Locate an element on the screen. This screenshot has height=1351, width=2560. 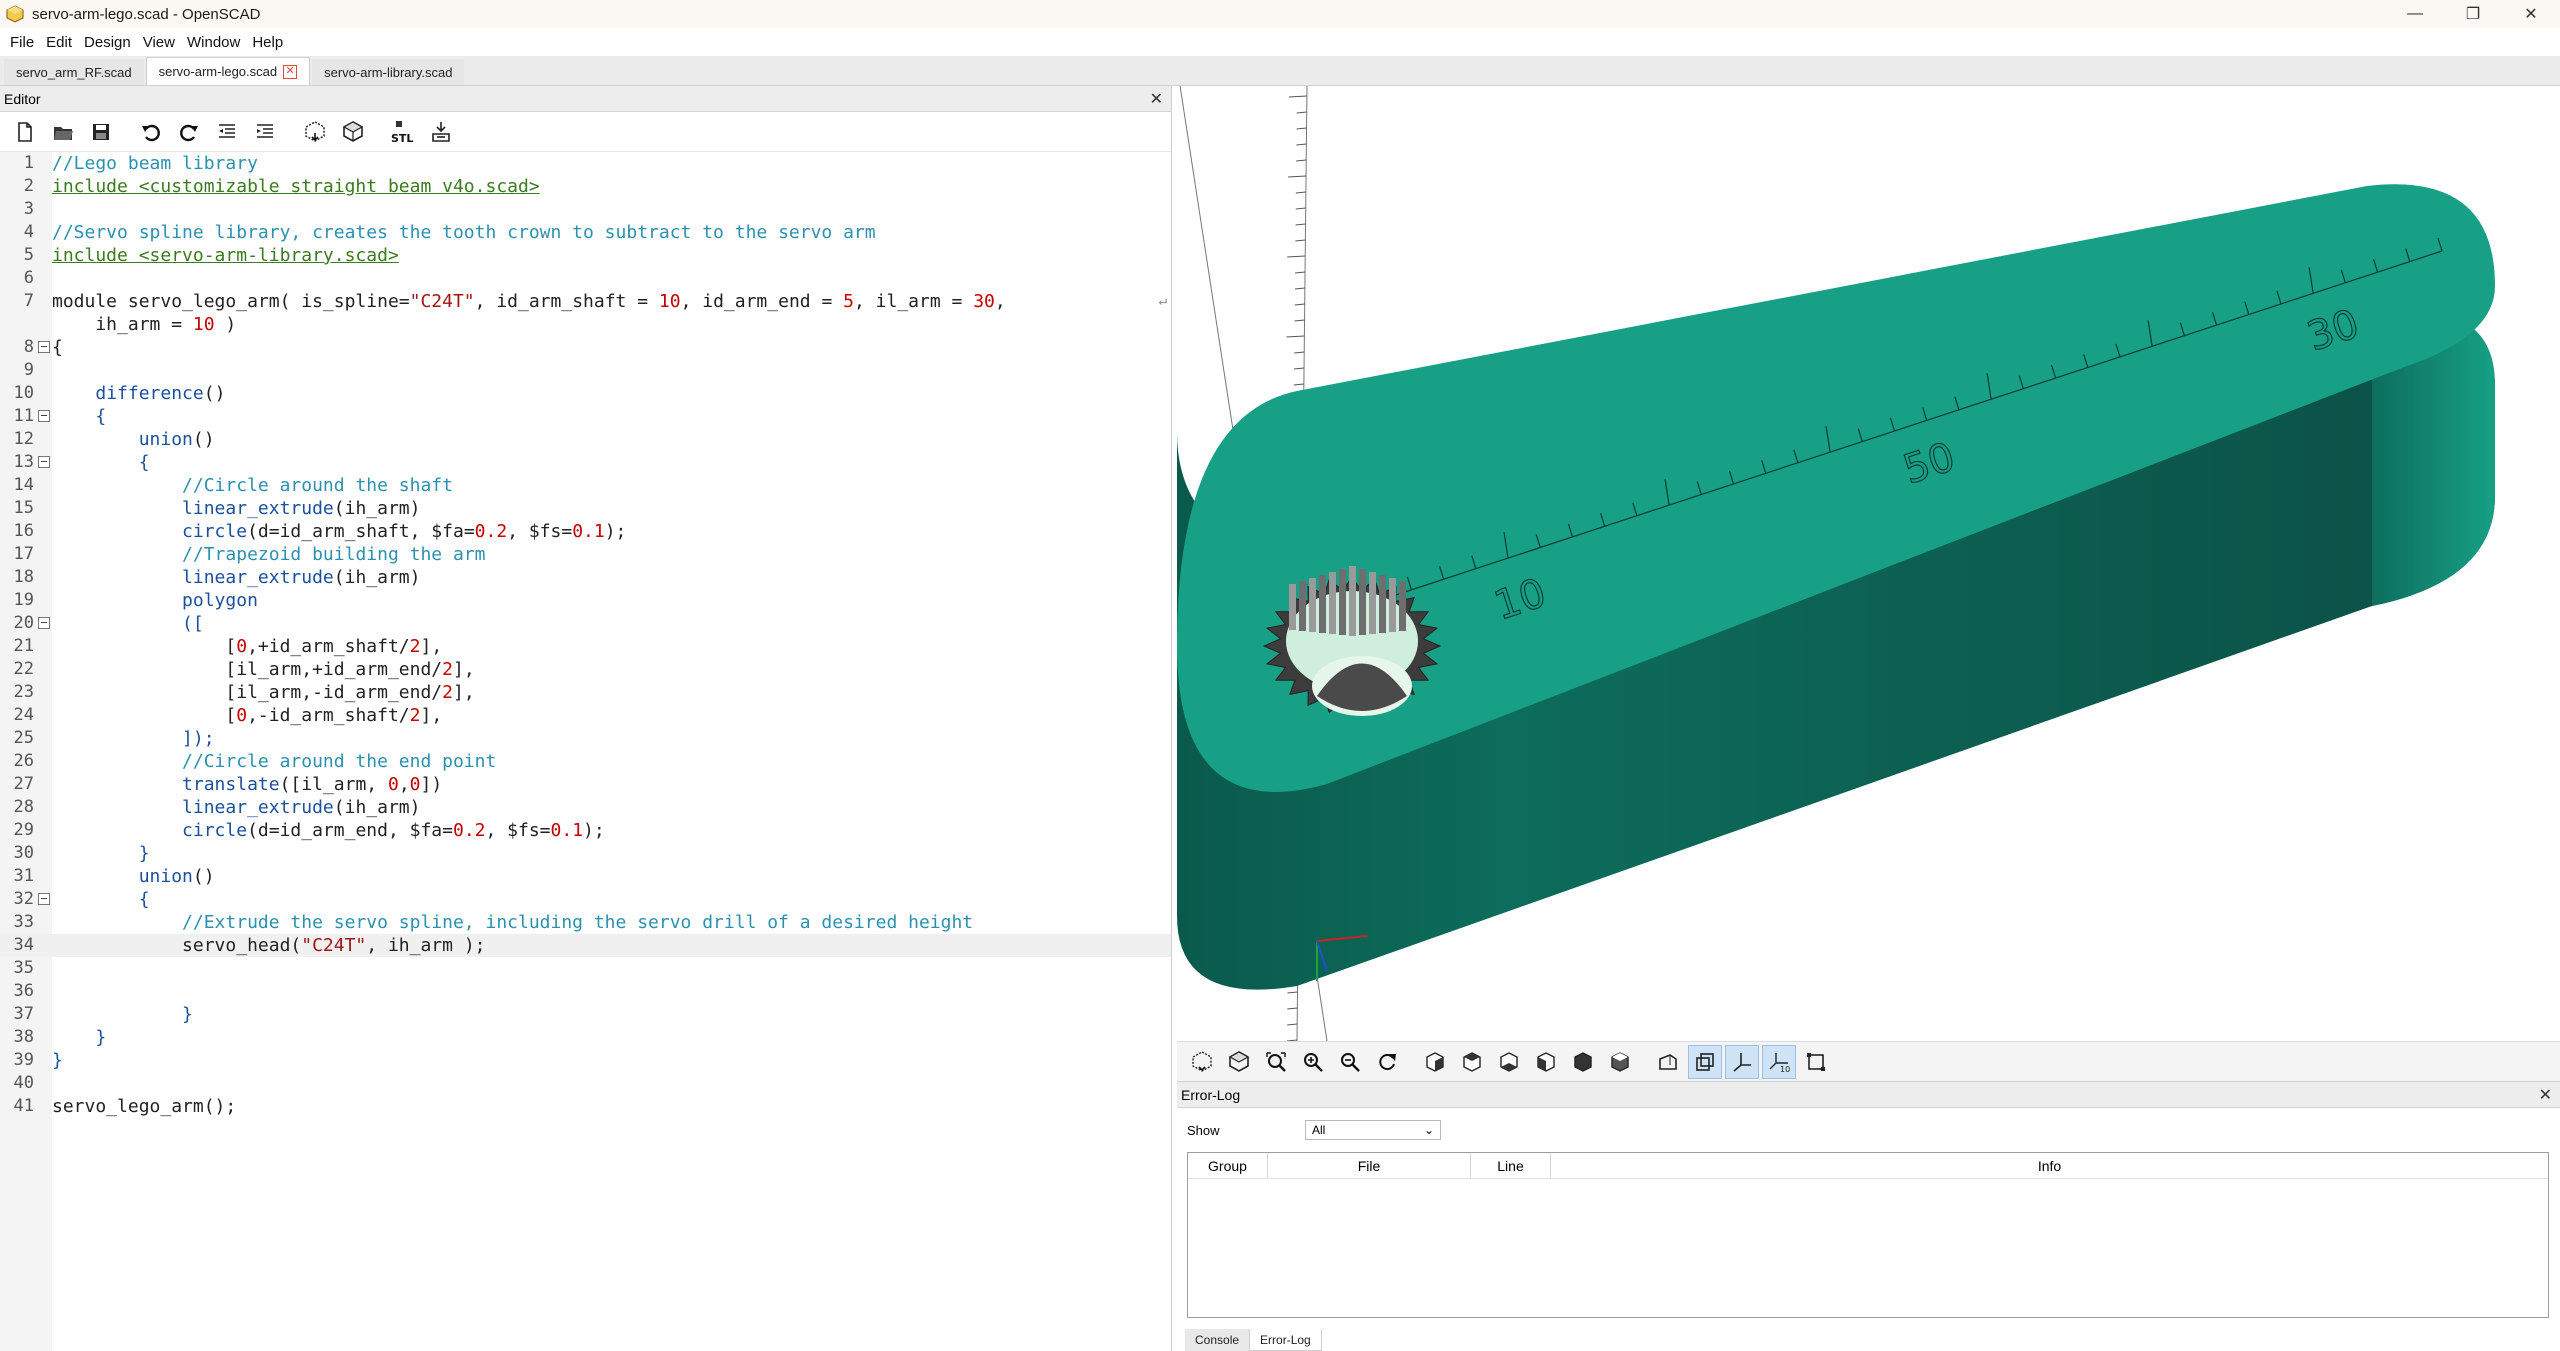
zoom-out-icon is located at coordinates (1350, 1062).